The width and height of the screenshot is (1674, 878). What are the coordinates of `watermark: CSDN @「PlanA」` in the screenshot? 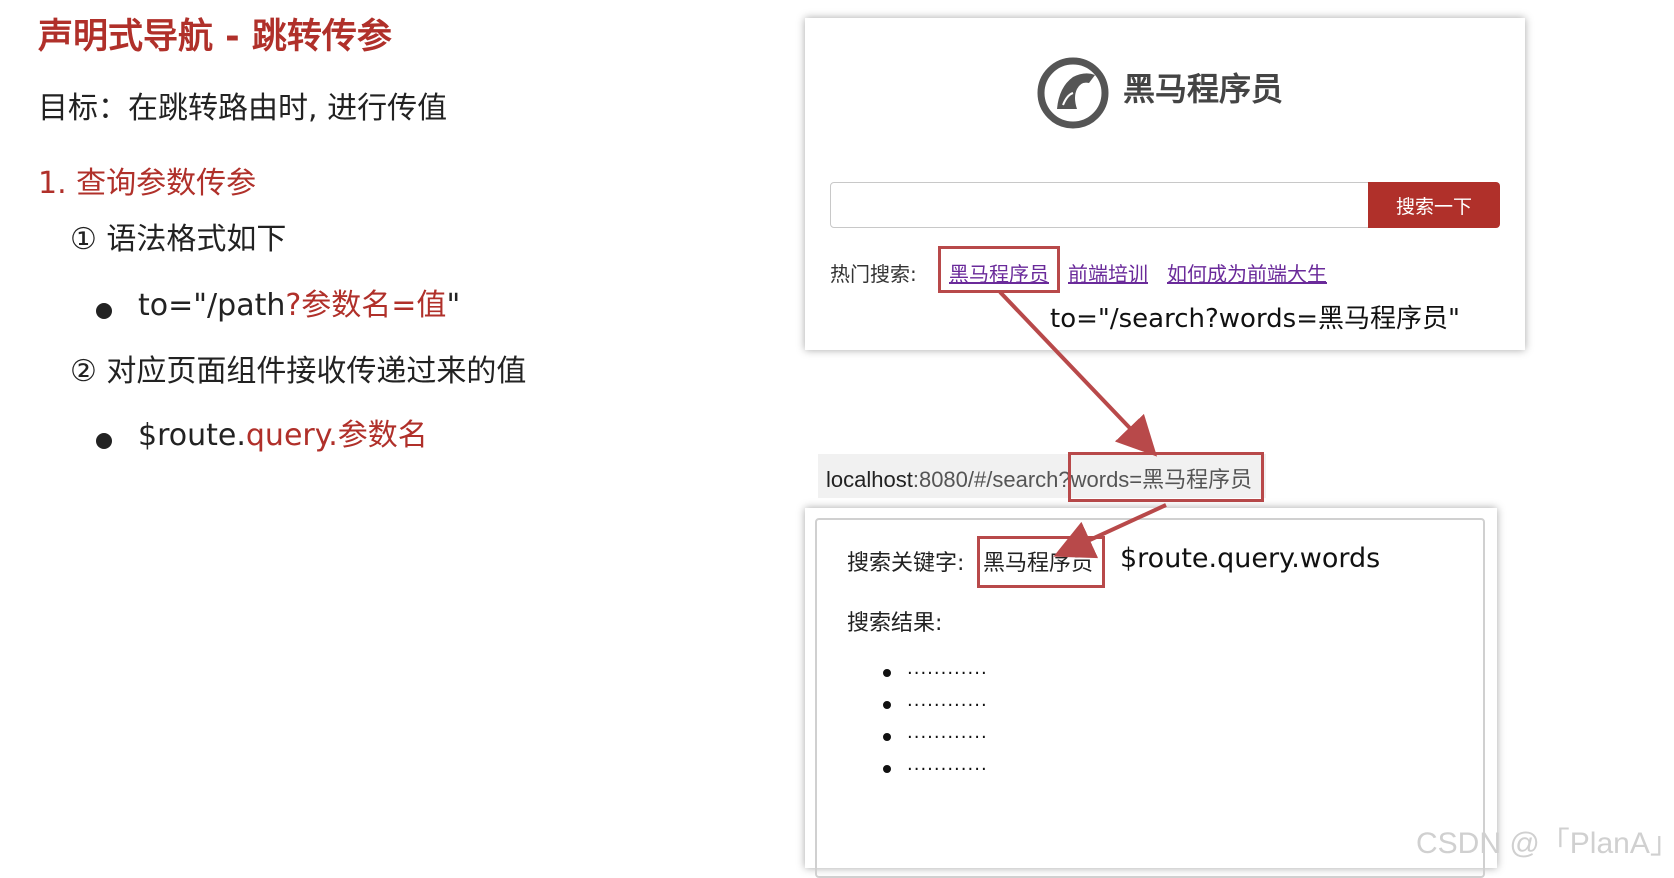 It's located at (1545, 843).